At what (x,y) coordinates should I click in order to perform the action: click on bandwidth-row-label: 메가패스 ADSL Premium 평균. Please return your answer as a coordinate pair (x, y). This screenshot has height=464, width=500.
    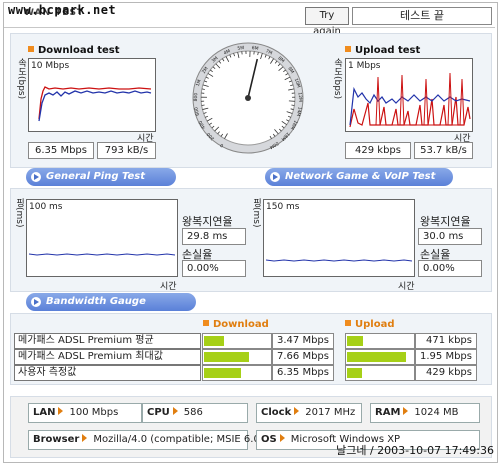
    Looking at the image, I should click on (107, 341).